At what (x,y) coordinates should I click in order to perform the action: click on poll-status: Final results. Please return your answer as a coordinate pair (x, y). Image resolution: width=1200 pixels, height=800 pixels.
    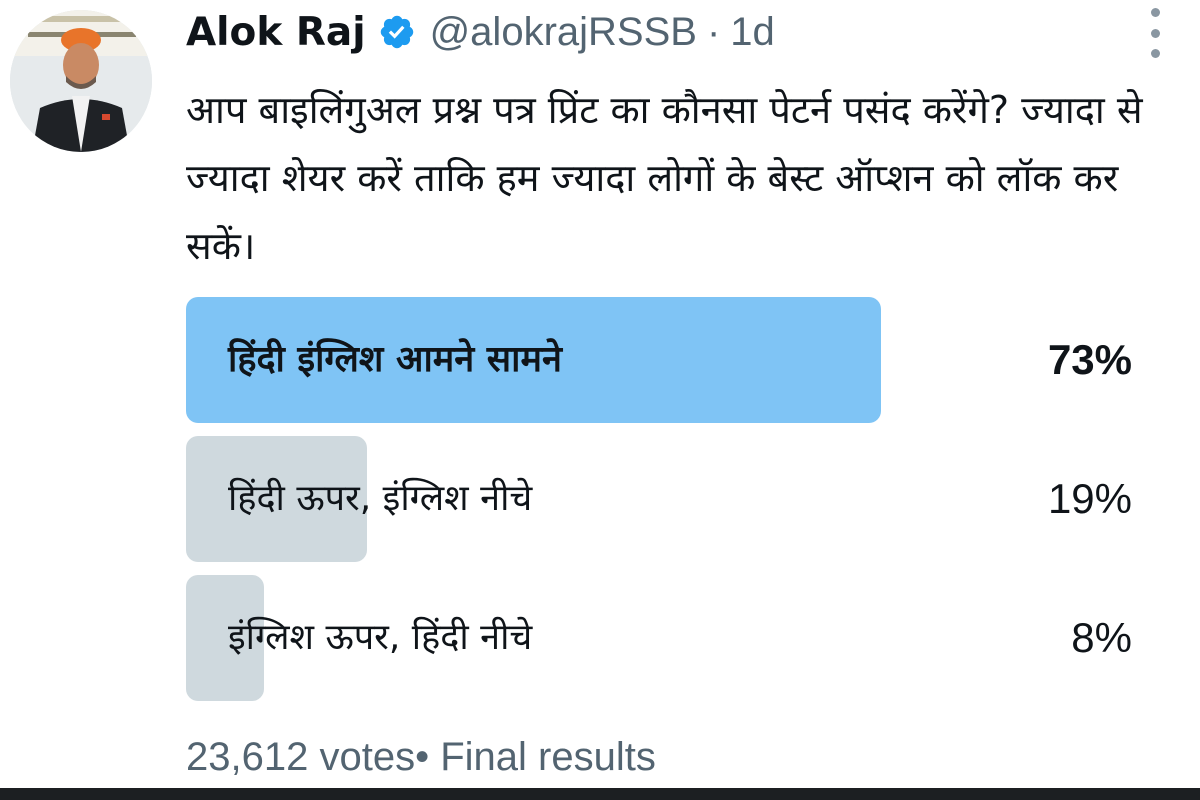
    Looking at the image, I should click on (548, 757).